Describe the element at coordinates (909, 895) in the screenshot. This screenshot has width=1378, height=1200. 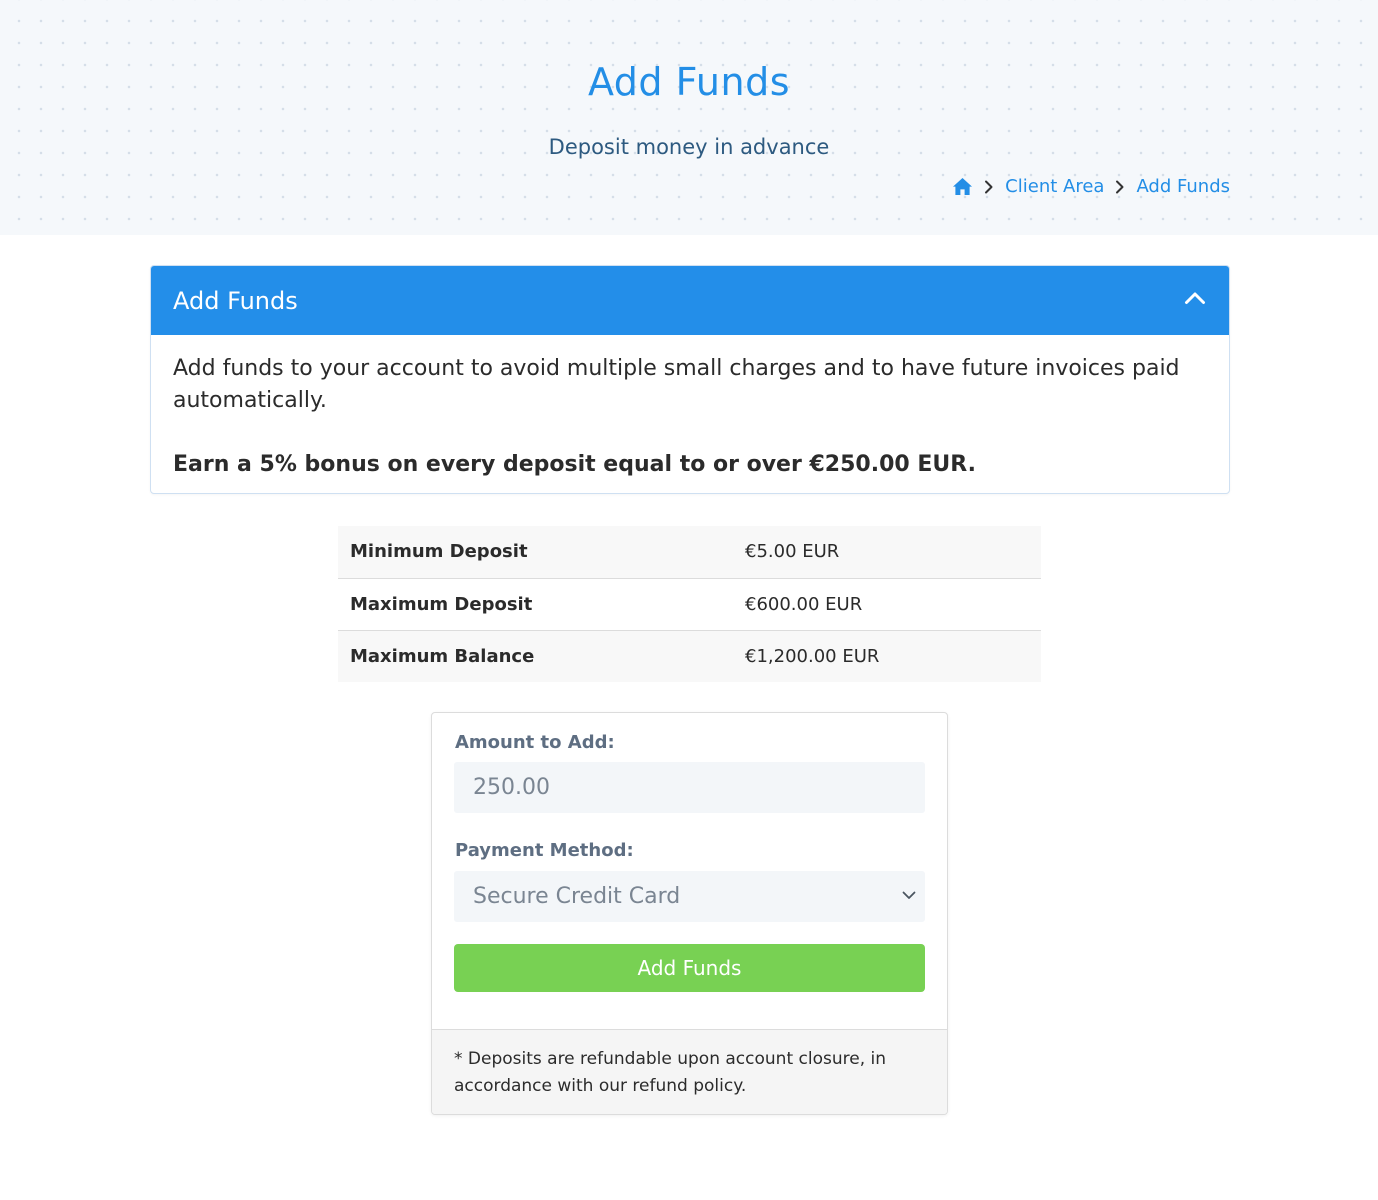
I see `chevron-down-icon` at that location.